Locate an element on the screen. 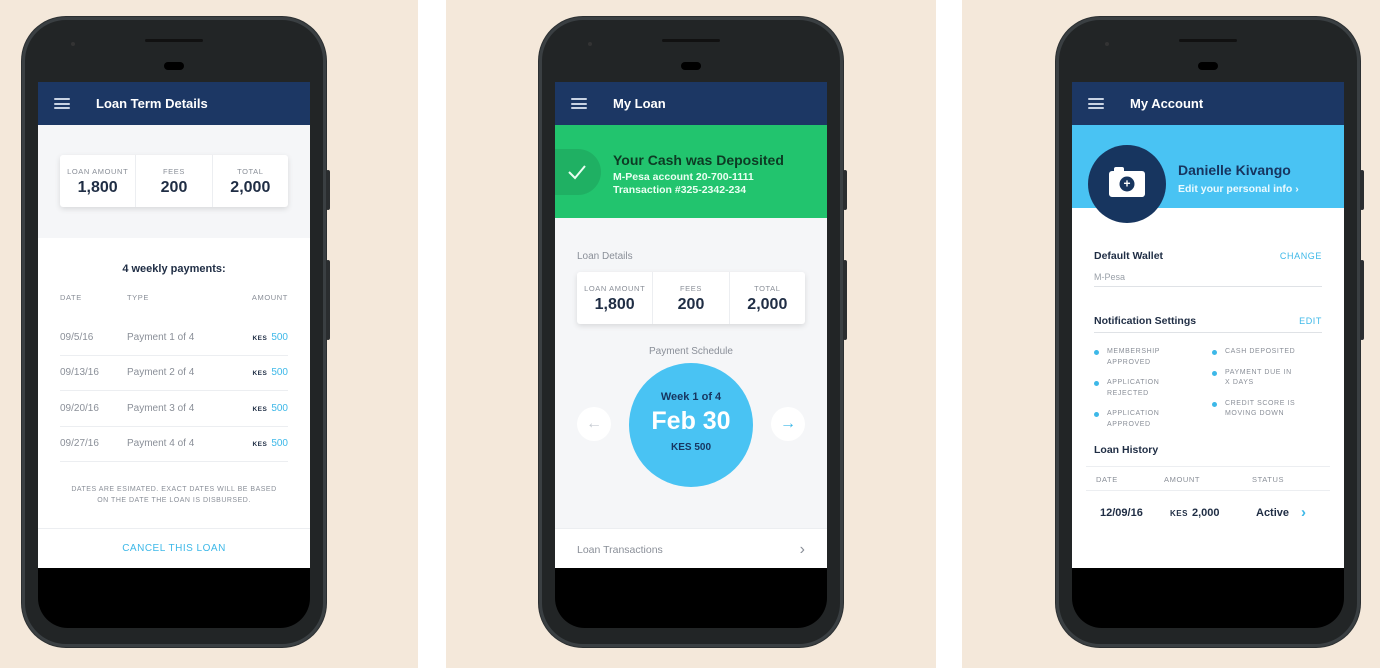 The image size is (1380, 668). notification-text: APPLICATION APPROVED is located at coordinates (1133, 419).